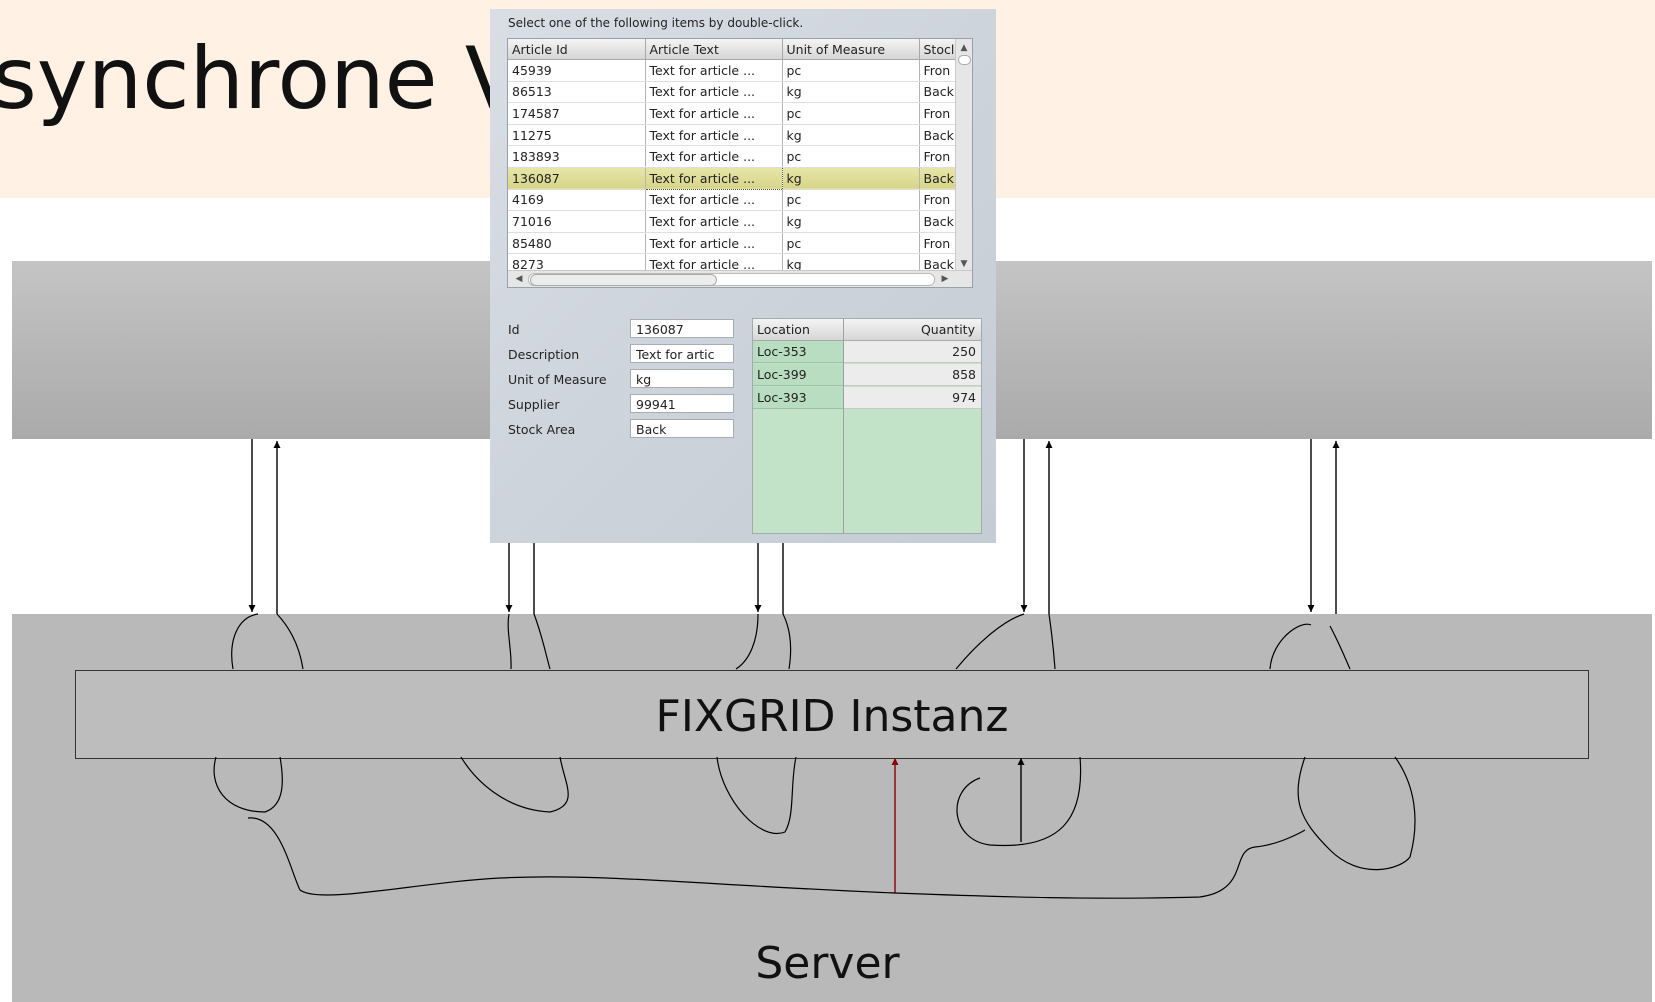 The width and height of the screenshot is (1655, 1002). I want to click on table-row: 4169 Text for article ... pc Fron, so click(732, 200).